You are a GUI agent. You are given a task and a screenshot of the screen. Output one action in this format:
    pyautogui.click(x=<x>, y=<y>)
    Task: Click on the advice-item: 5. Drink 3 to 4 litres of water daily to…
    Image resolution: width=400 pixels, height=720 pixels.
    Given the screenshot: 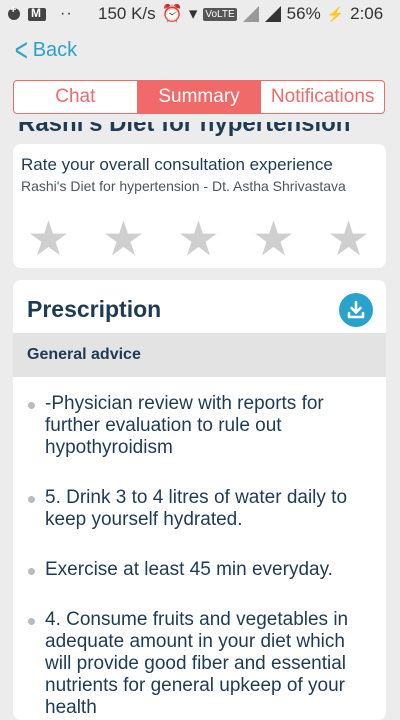 What is the action you would take?
    pyautogui.click(x=199, y=509)
    